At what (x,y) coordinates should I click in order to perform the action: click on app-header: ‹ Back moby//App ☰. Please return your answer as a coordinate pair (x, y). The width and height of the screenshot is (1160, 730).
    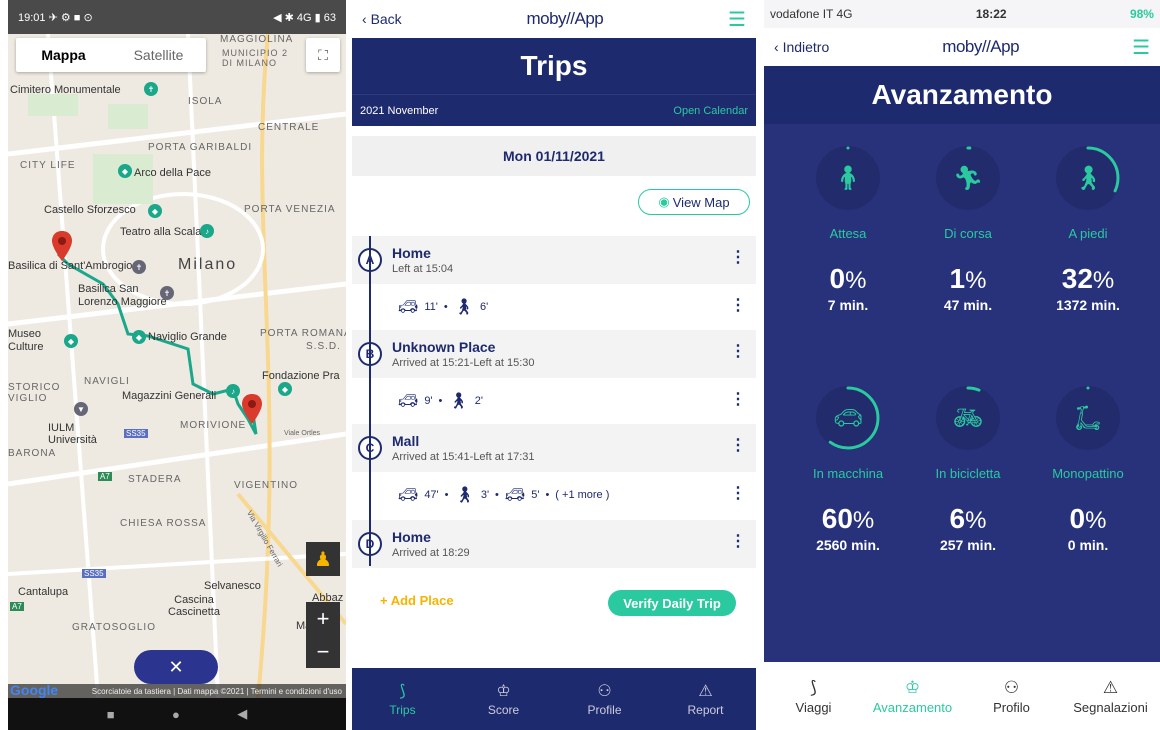
    Looking at the image, I should click on (554, 19).